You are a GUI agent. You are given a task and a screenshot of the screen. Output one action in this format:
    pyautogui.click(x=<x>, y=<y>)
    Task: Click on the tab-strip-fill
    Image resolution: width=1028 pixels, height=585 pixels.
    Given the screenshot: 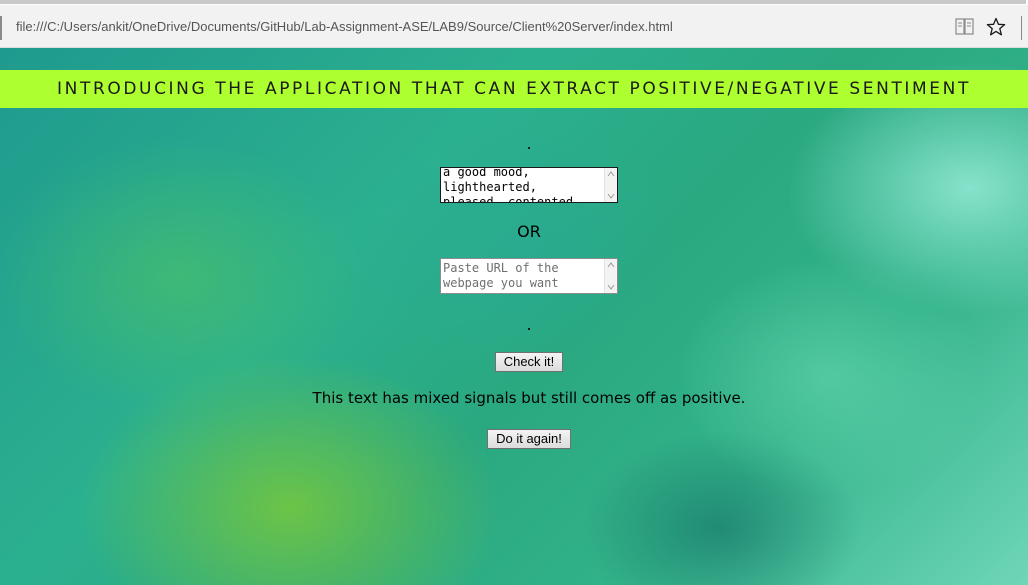 What is the action you would take?
    pyautogui.click(x=513, y=2)
    